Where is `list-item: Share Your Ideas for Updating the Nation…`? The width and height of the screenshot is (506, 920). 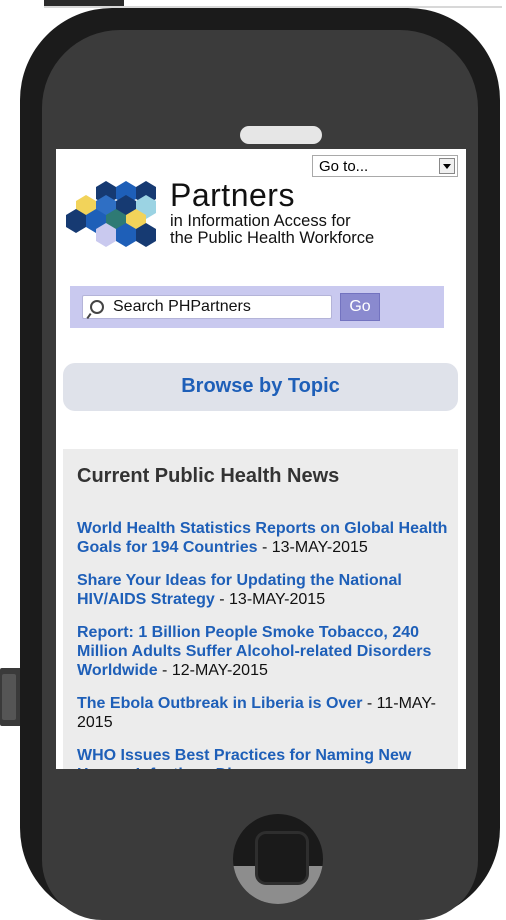 list-item: Share Your Ideas for Updating the Nation… is located at coordinates (263, 590).